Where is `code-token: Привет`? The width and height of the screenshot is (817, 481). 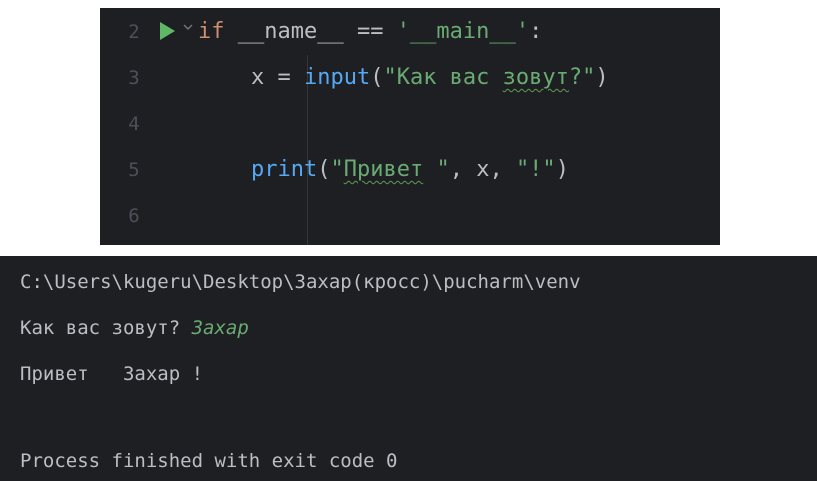 code-token: Привет is located at coordinates (383, 169).